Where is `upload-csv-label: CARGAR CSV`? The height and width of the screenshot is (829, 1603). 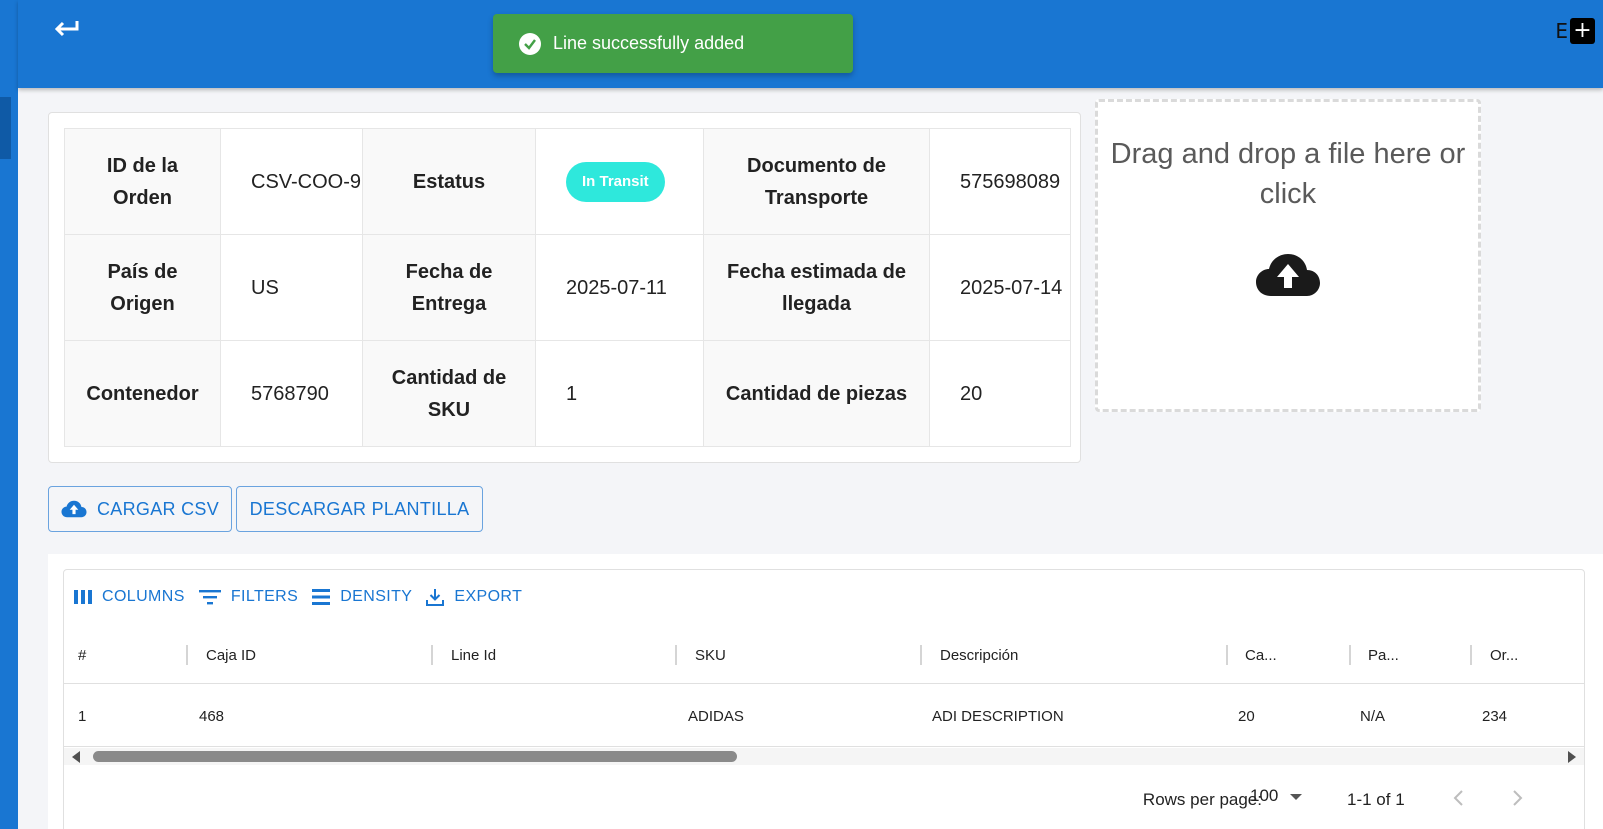
upload-csv-label: CARGAR CSV is located at coordinates (158, 508).